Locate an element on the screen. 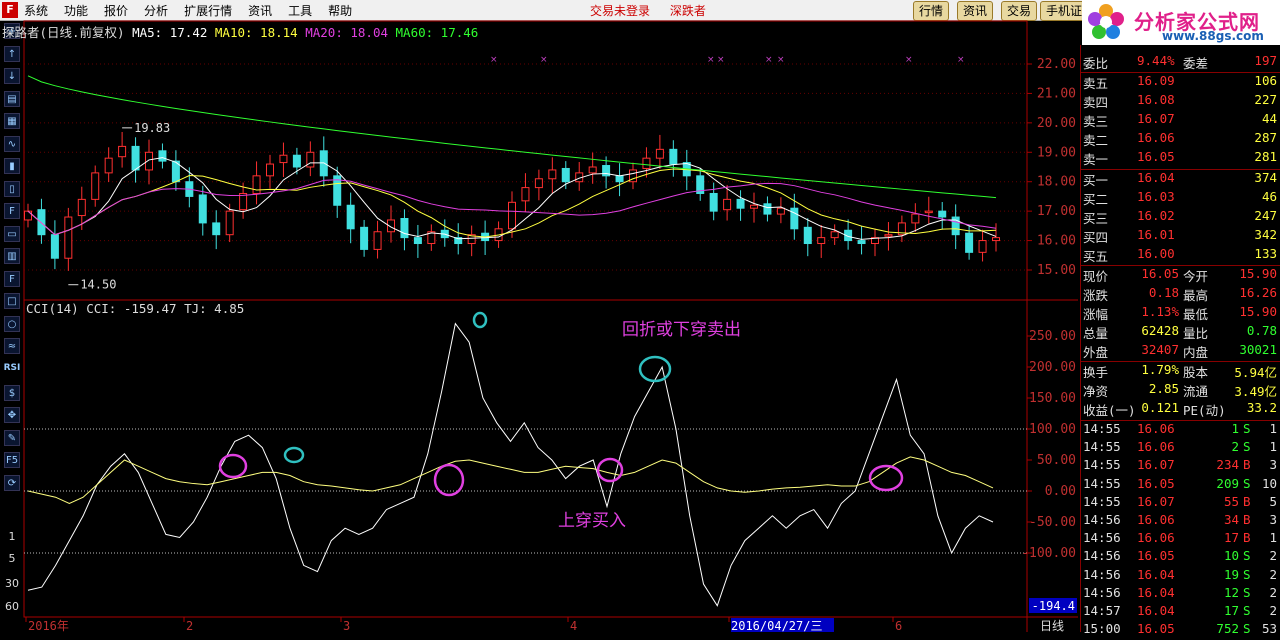 The height and width of the screenshot is (640, 1280). ask-row: 卖三 16.07 44 is located at coordinates (1180, 120).